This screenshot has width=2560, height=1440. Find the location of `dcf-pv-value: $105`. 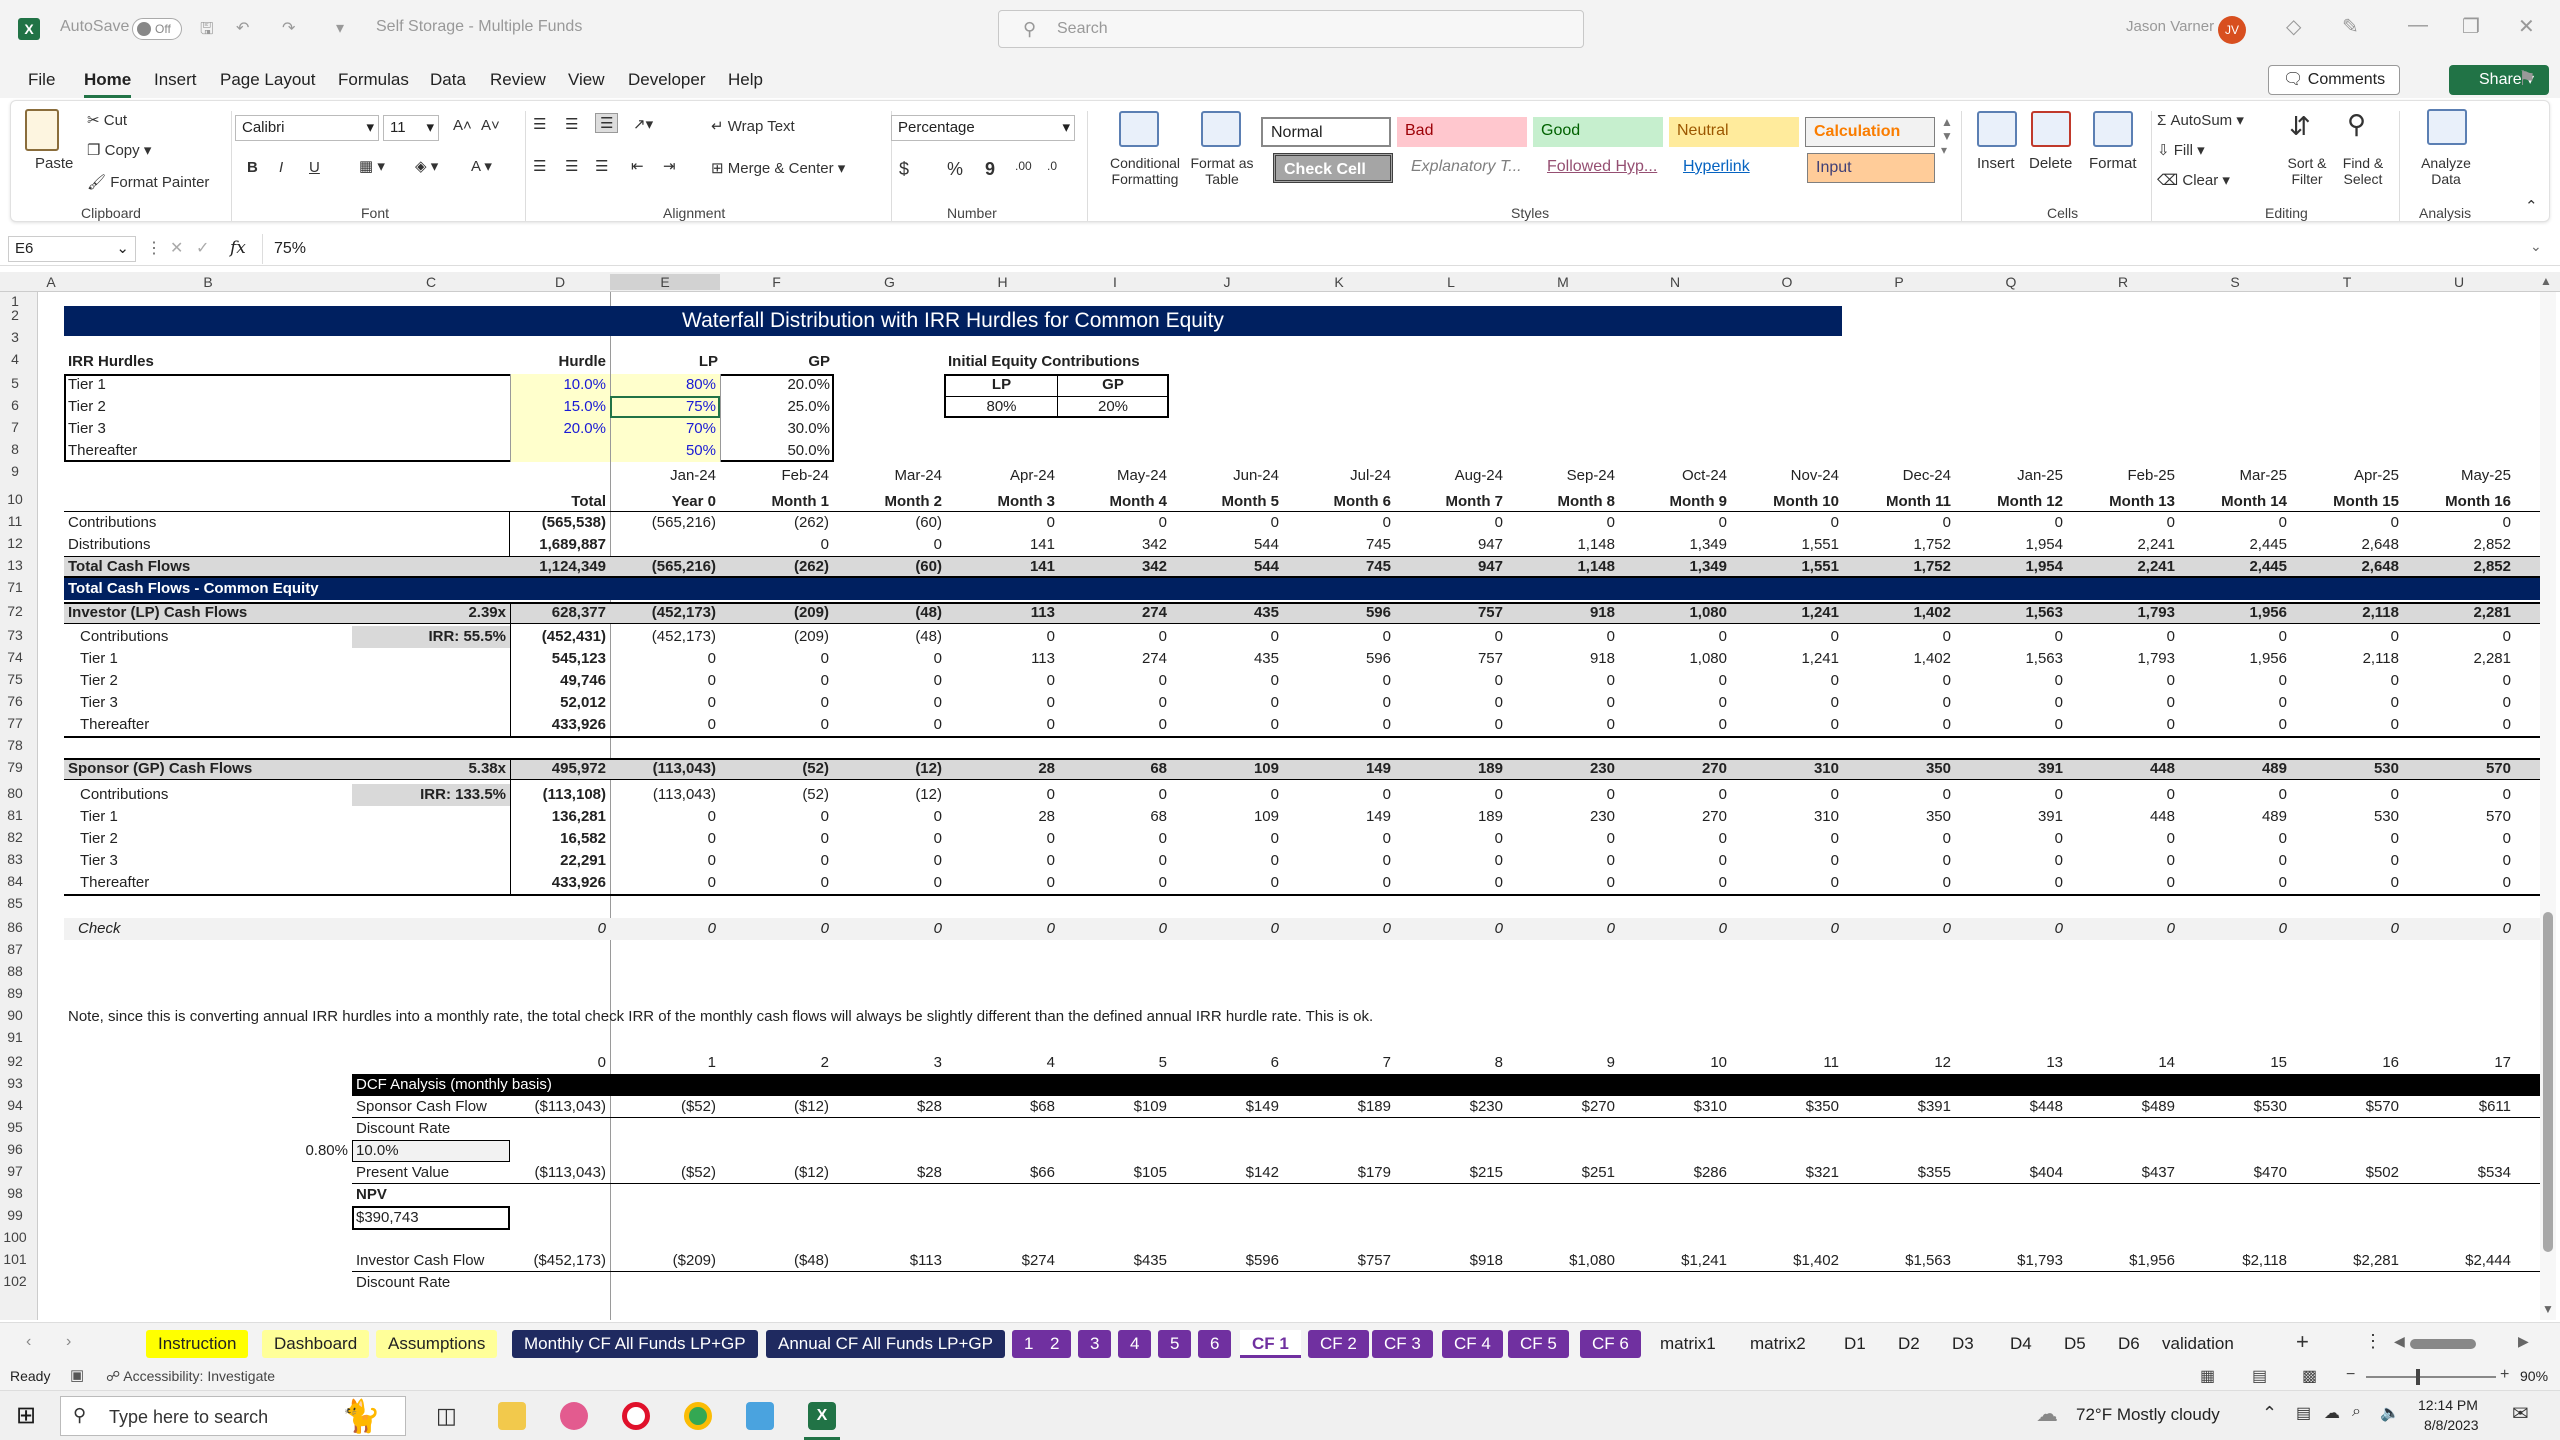

dcf-pv-value: $105 is located at coordinates (1113, 1173).